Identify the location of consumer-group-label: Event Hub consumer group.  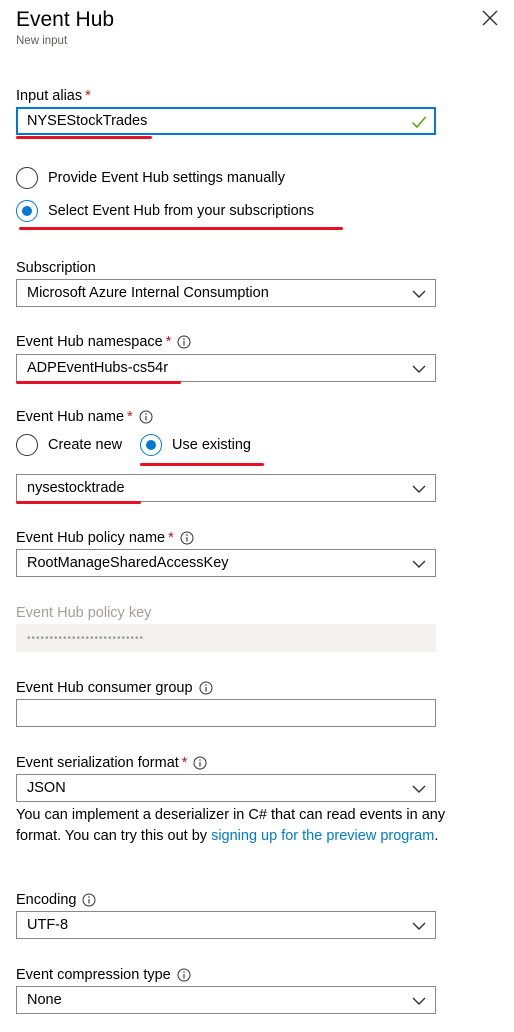
(114, 688).